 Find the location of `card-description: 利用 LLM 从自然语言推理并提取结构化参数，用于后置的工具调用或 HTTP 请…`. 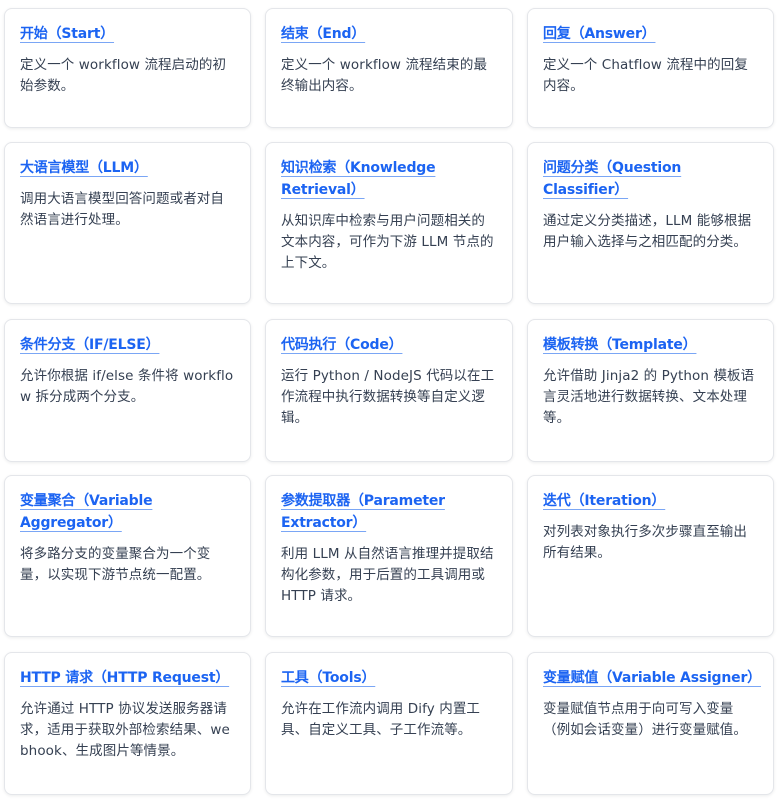

card-description: 利用 LLM 从自然语言推理并提取结构化参数，用于后置的工具调用或 HTTP 请… is located at coordinates (387, 575).